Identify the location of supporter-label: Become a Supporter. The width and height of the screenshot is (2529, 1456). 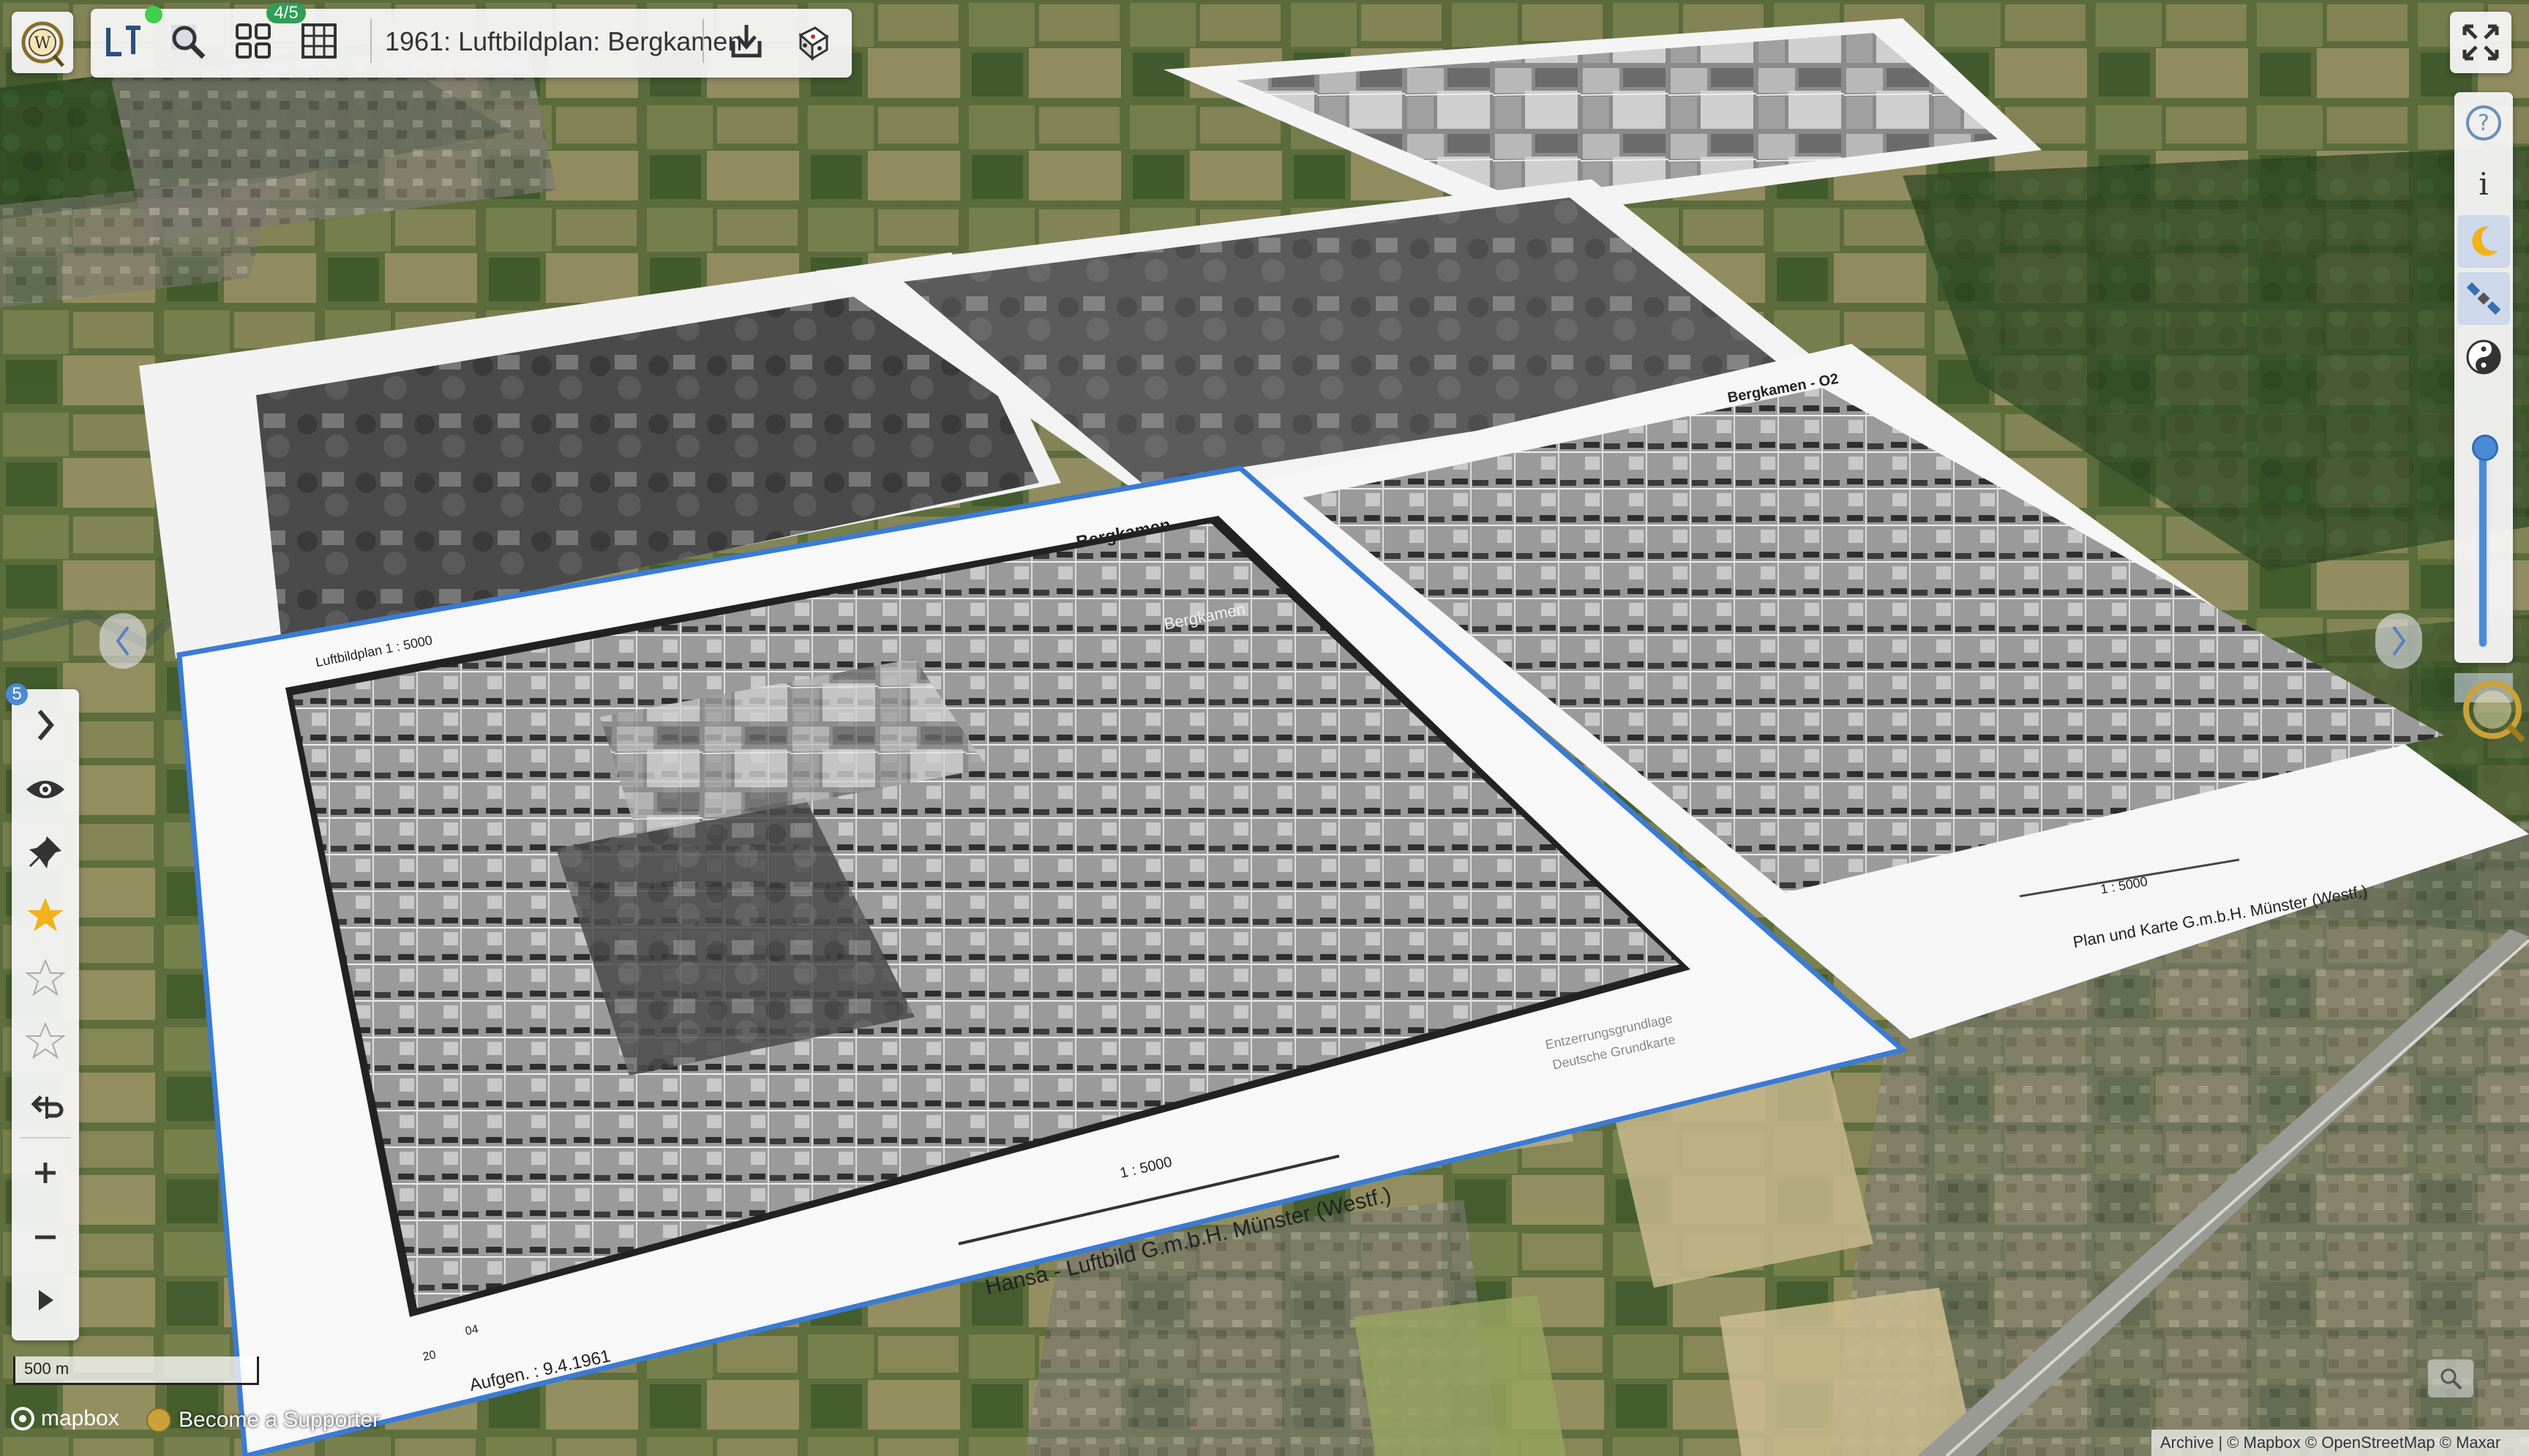
(280, 1420).